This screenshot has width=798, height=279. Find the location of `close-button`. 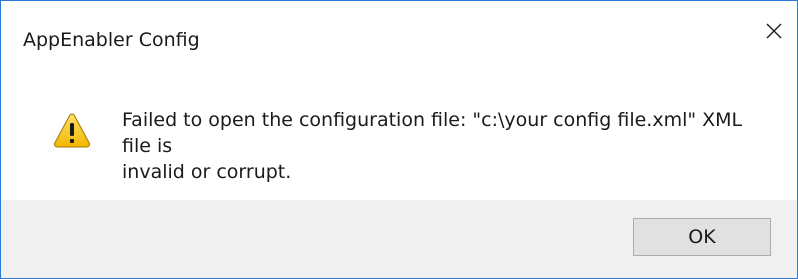

close-button is located at coordinates (774, 31).